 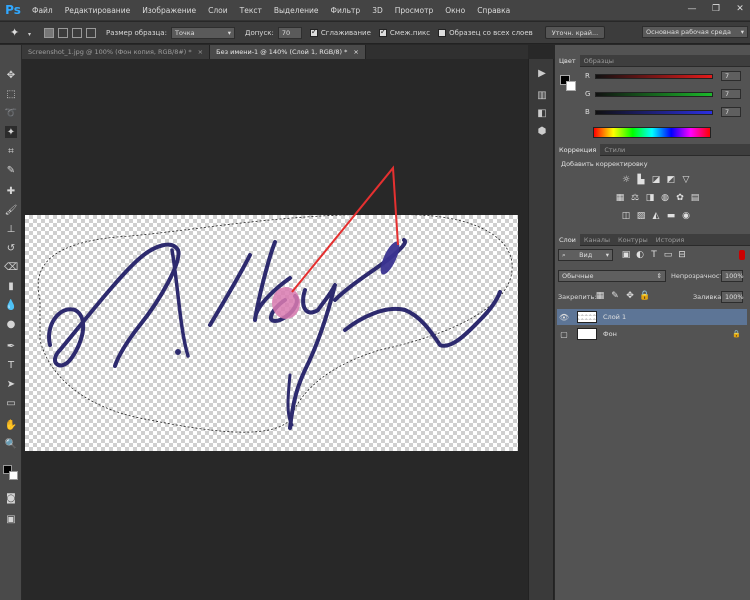 What do you see at coordinates (682, 255) in the screenshot?
I see `smart-object-filter-icon: ⊟` at bounding box center [682, 255].